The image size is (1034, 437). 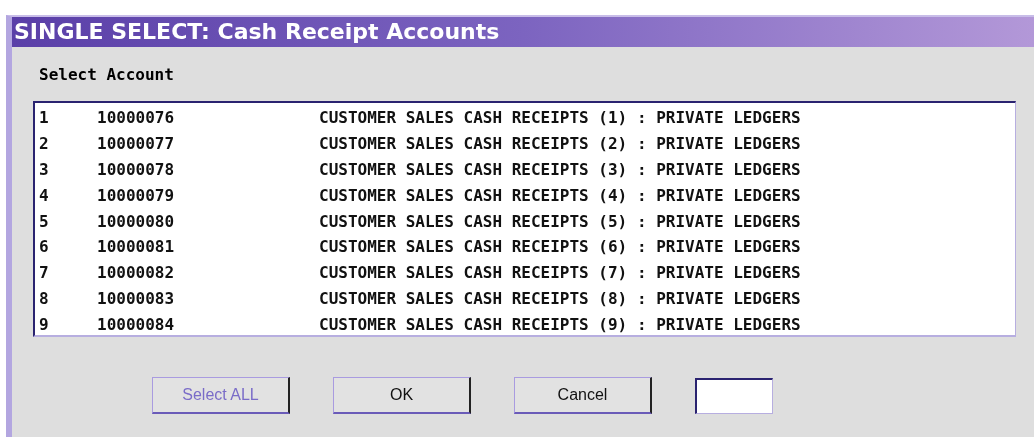 I want to click on row-number: 4, so click(x=68, y=195).